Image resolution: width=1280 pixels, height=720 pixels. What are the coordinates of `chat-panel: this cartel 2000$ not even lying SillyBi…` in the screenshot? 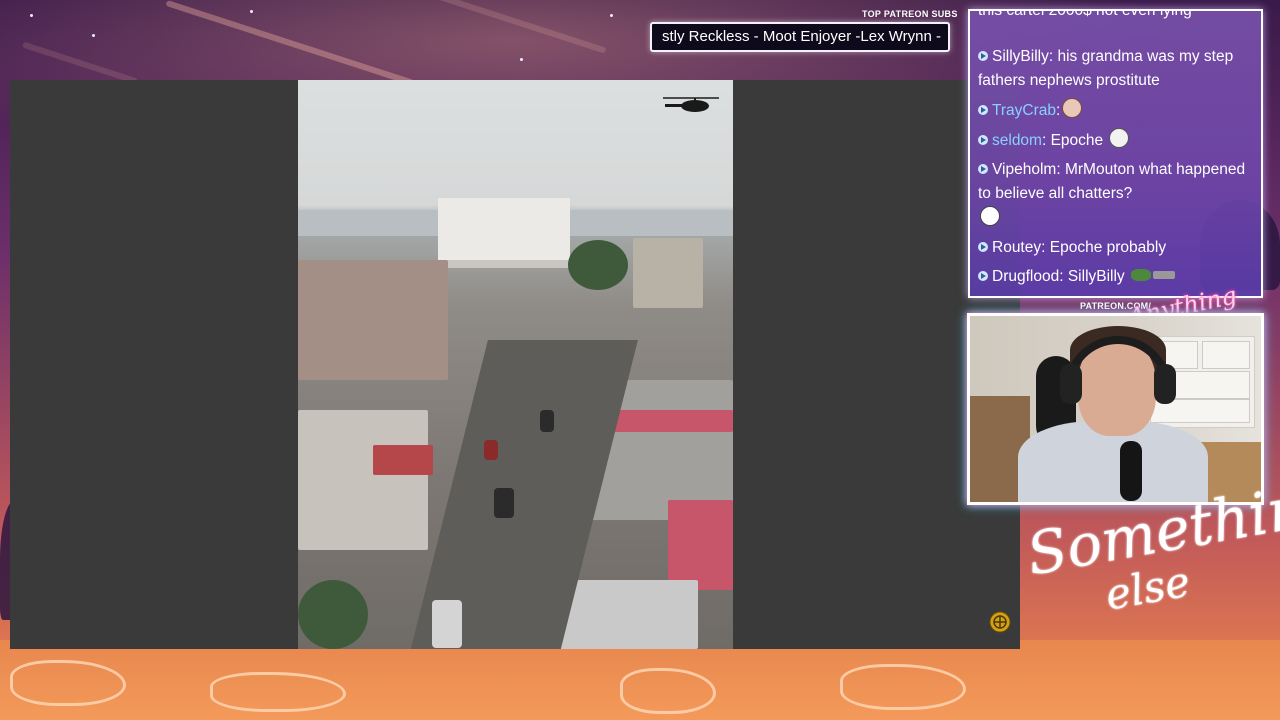 It's located at (1115, 153).